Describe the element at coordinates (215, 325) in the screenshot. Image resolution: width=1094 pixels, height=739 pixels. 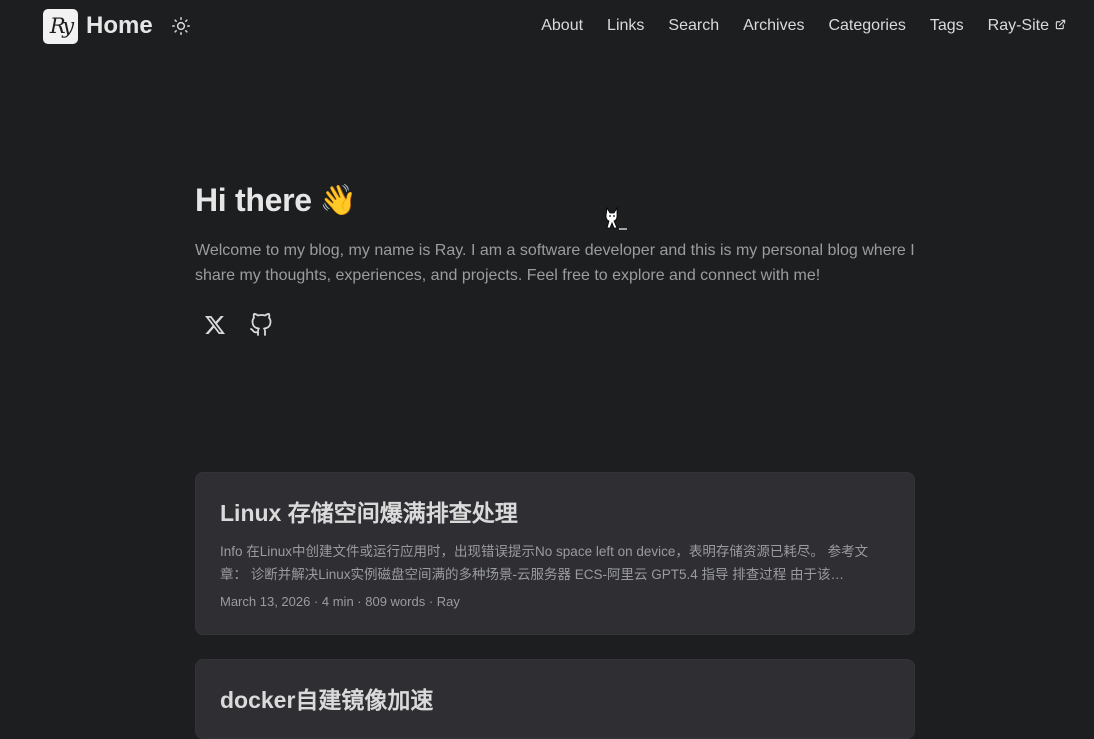
I see `x-icon` at that location.